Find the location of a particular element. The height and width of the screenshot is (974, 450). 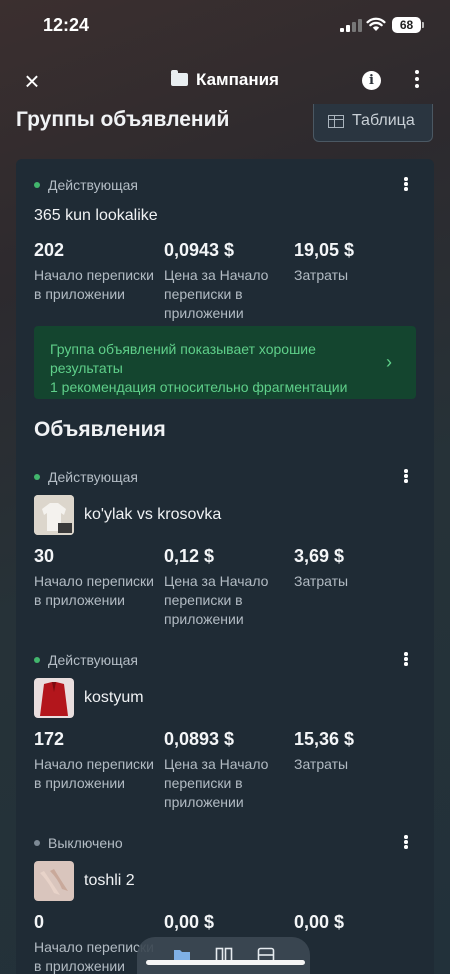

status-bar: 12:24 68 is located at coordinates (225, 26).